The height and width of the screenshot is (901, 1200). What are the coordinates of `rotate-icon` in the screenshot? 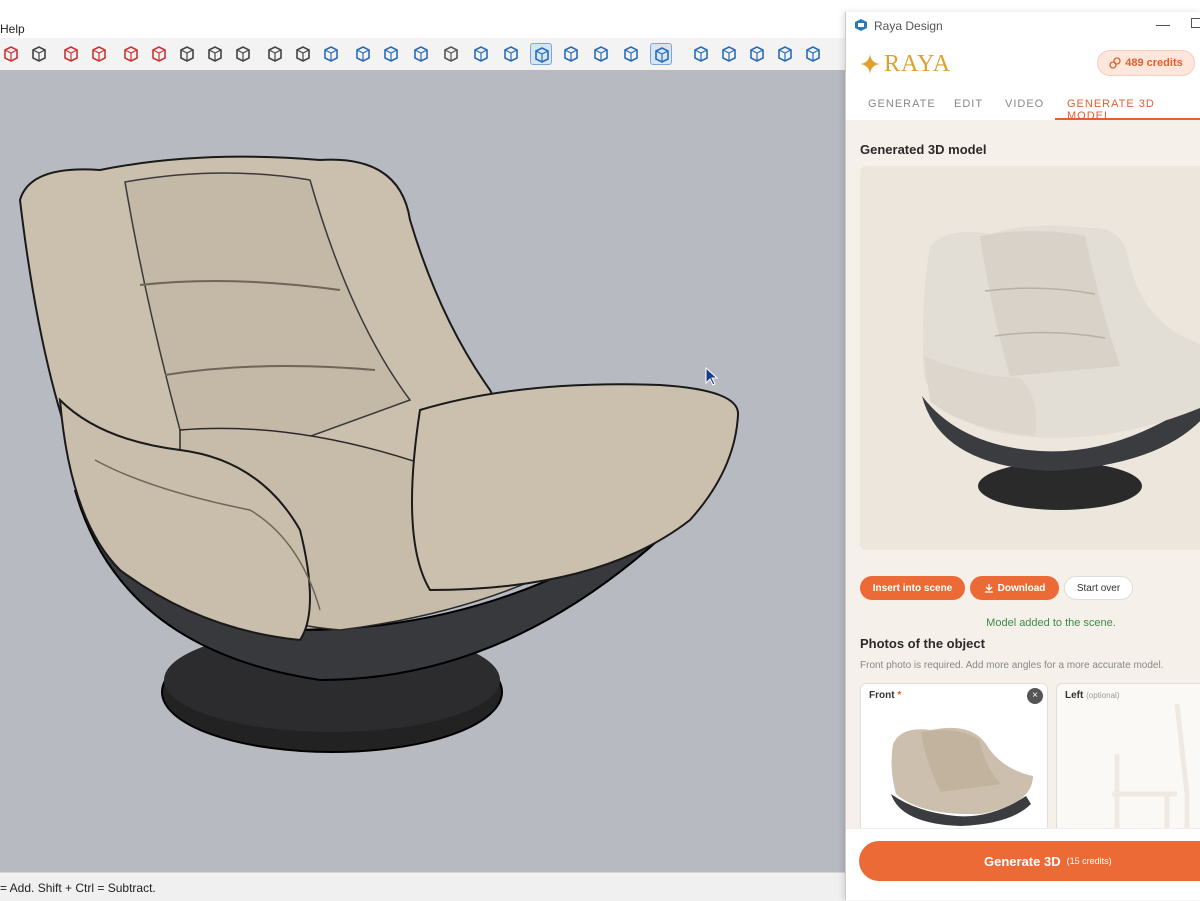 It's located at (131, 54).